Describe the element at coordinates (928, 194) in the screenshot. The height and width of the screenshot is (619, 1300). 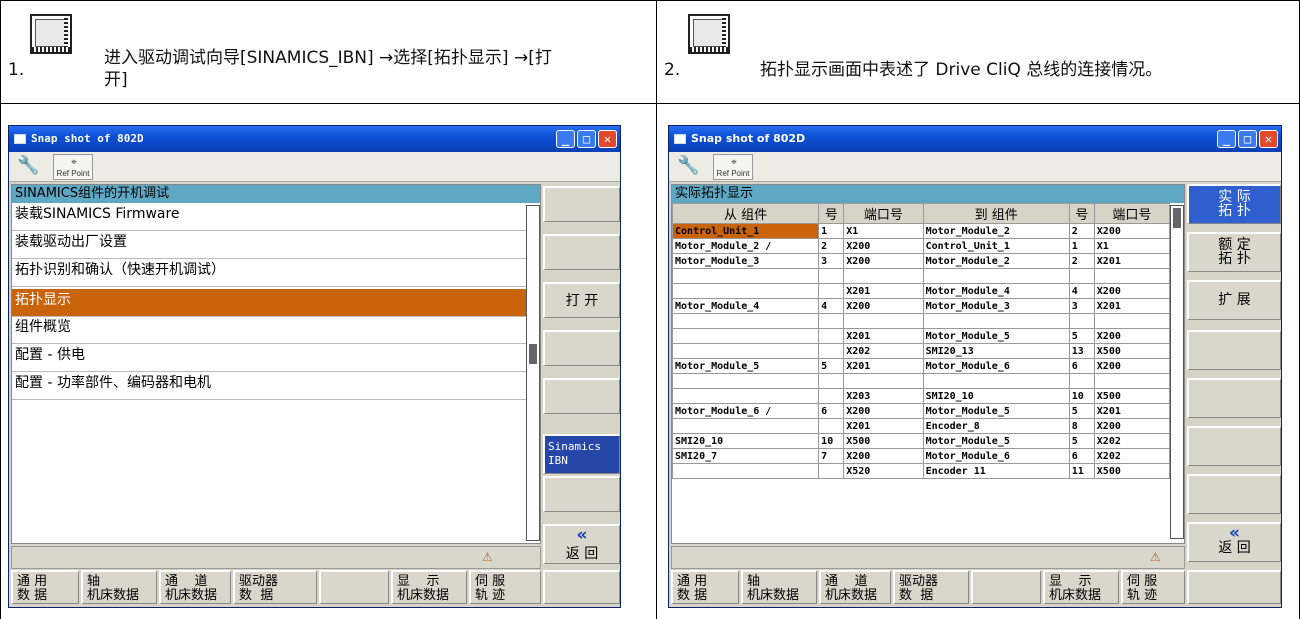
I see `panel-title: 实际拓扑显示` at that location.